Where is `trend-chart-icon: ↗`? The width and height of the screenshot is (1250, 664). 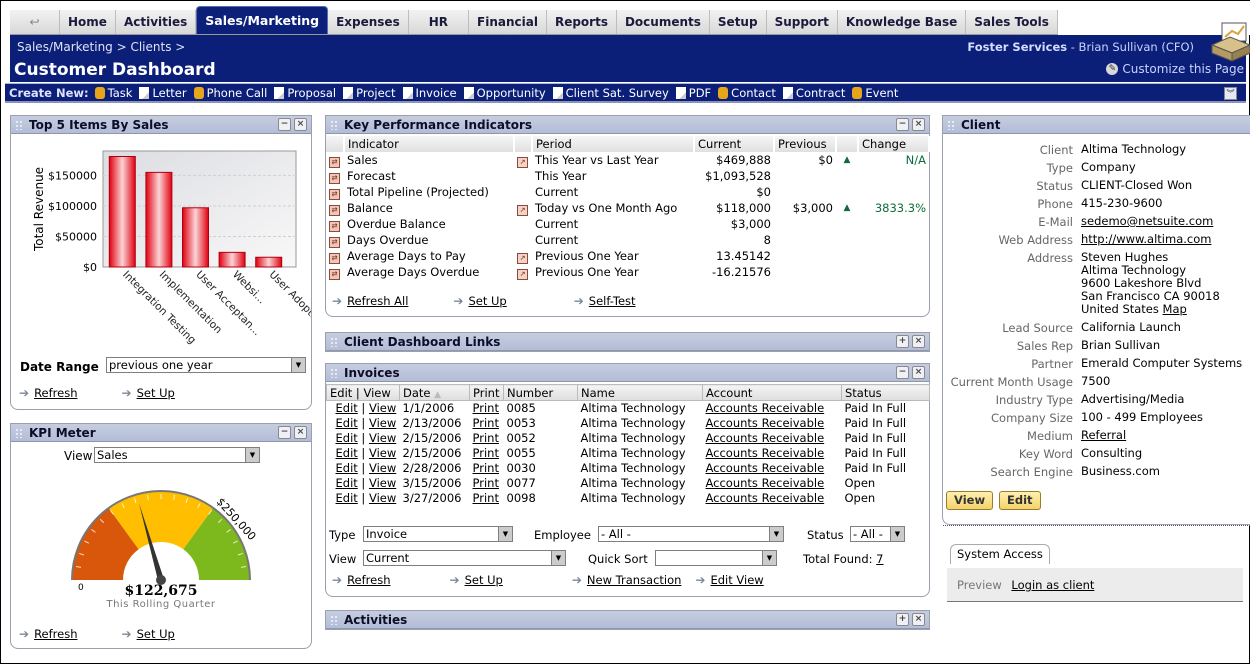 trend-chart-icon: ↗ is located at coordinates (522, 274).